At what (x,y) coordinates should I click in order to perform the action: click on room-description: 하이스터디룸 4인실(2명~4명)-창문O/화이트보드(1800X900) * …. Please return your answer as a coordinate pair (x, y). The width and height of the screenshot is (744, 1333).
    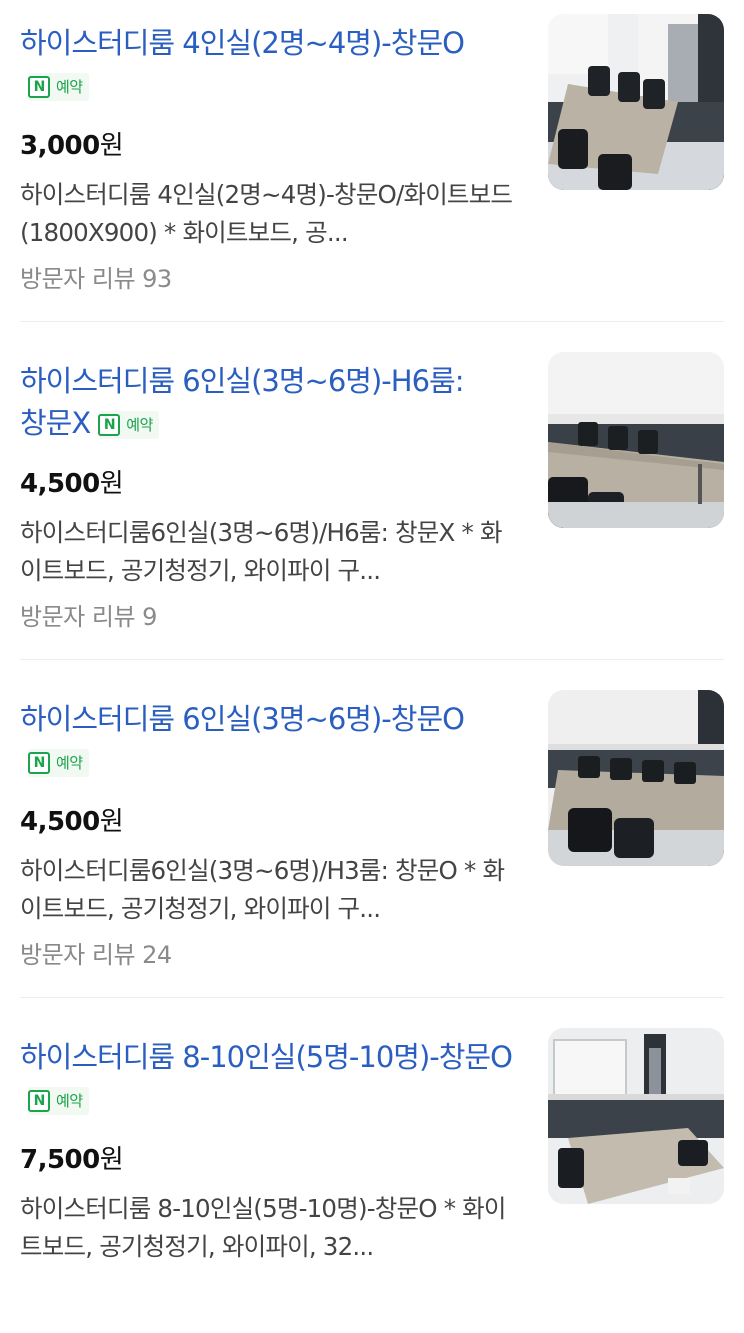
    Looking at the image, I should click on (266, 213).